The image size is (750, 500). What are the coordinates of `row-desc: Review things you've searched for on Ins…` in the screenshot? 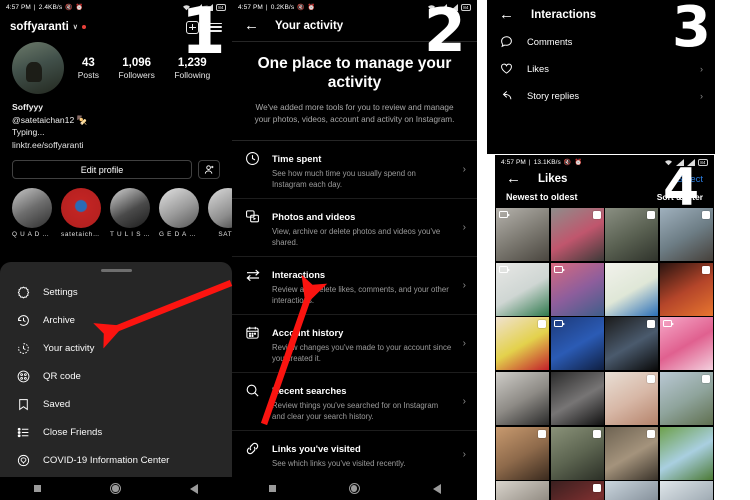 It's located at (355, 411).